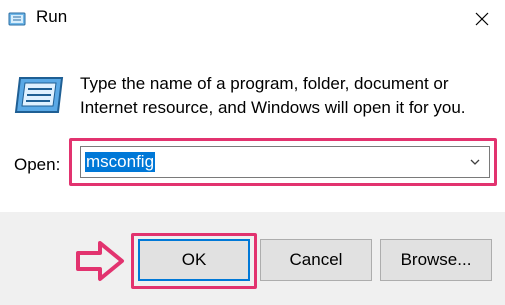  What do you see at coordinates (252, 19) in the screenshot?
I see `title-bar: Run` at bounding box center [252, 19].